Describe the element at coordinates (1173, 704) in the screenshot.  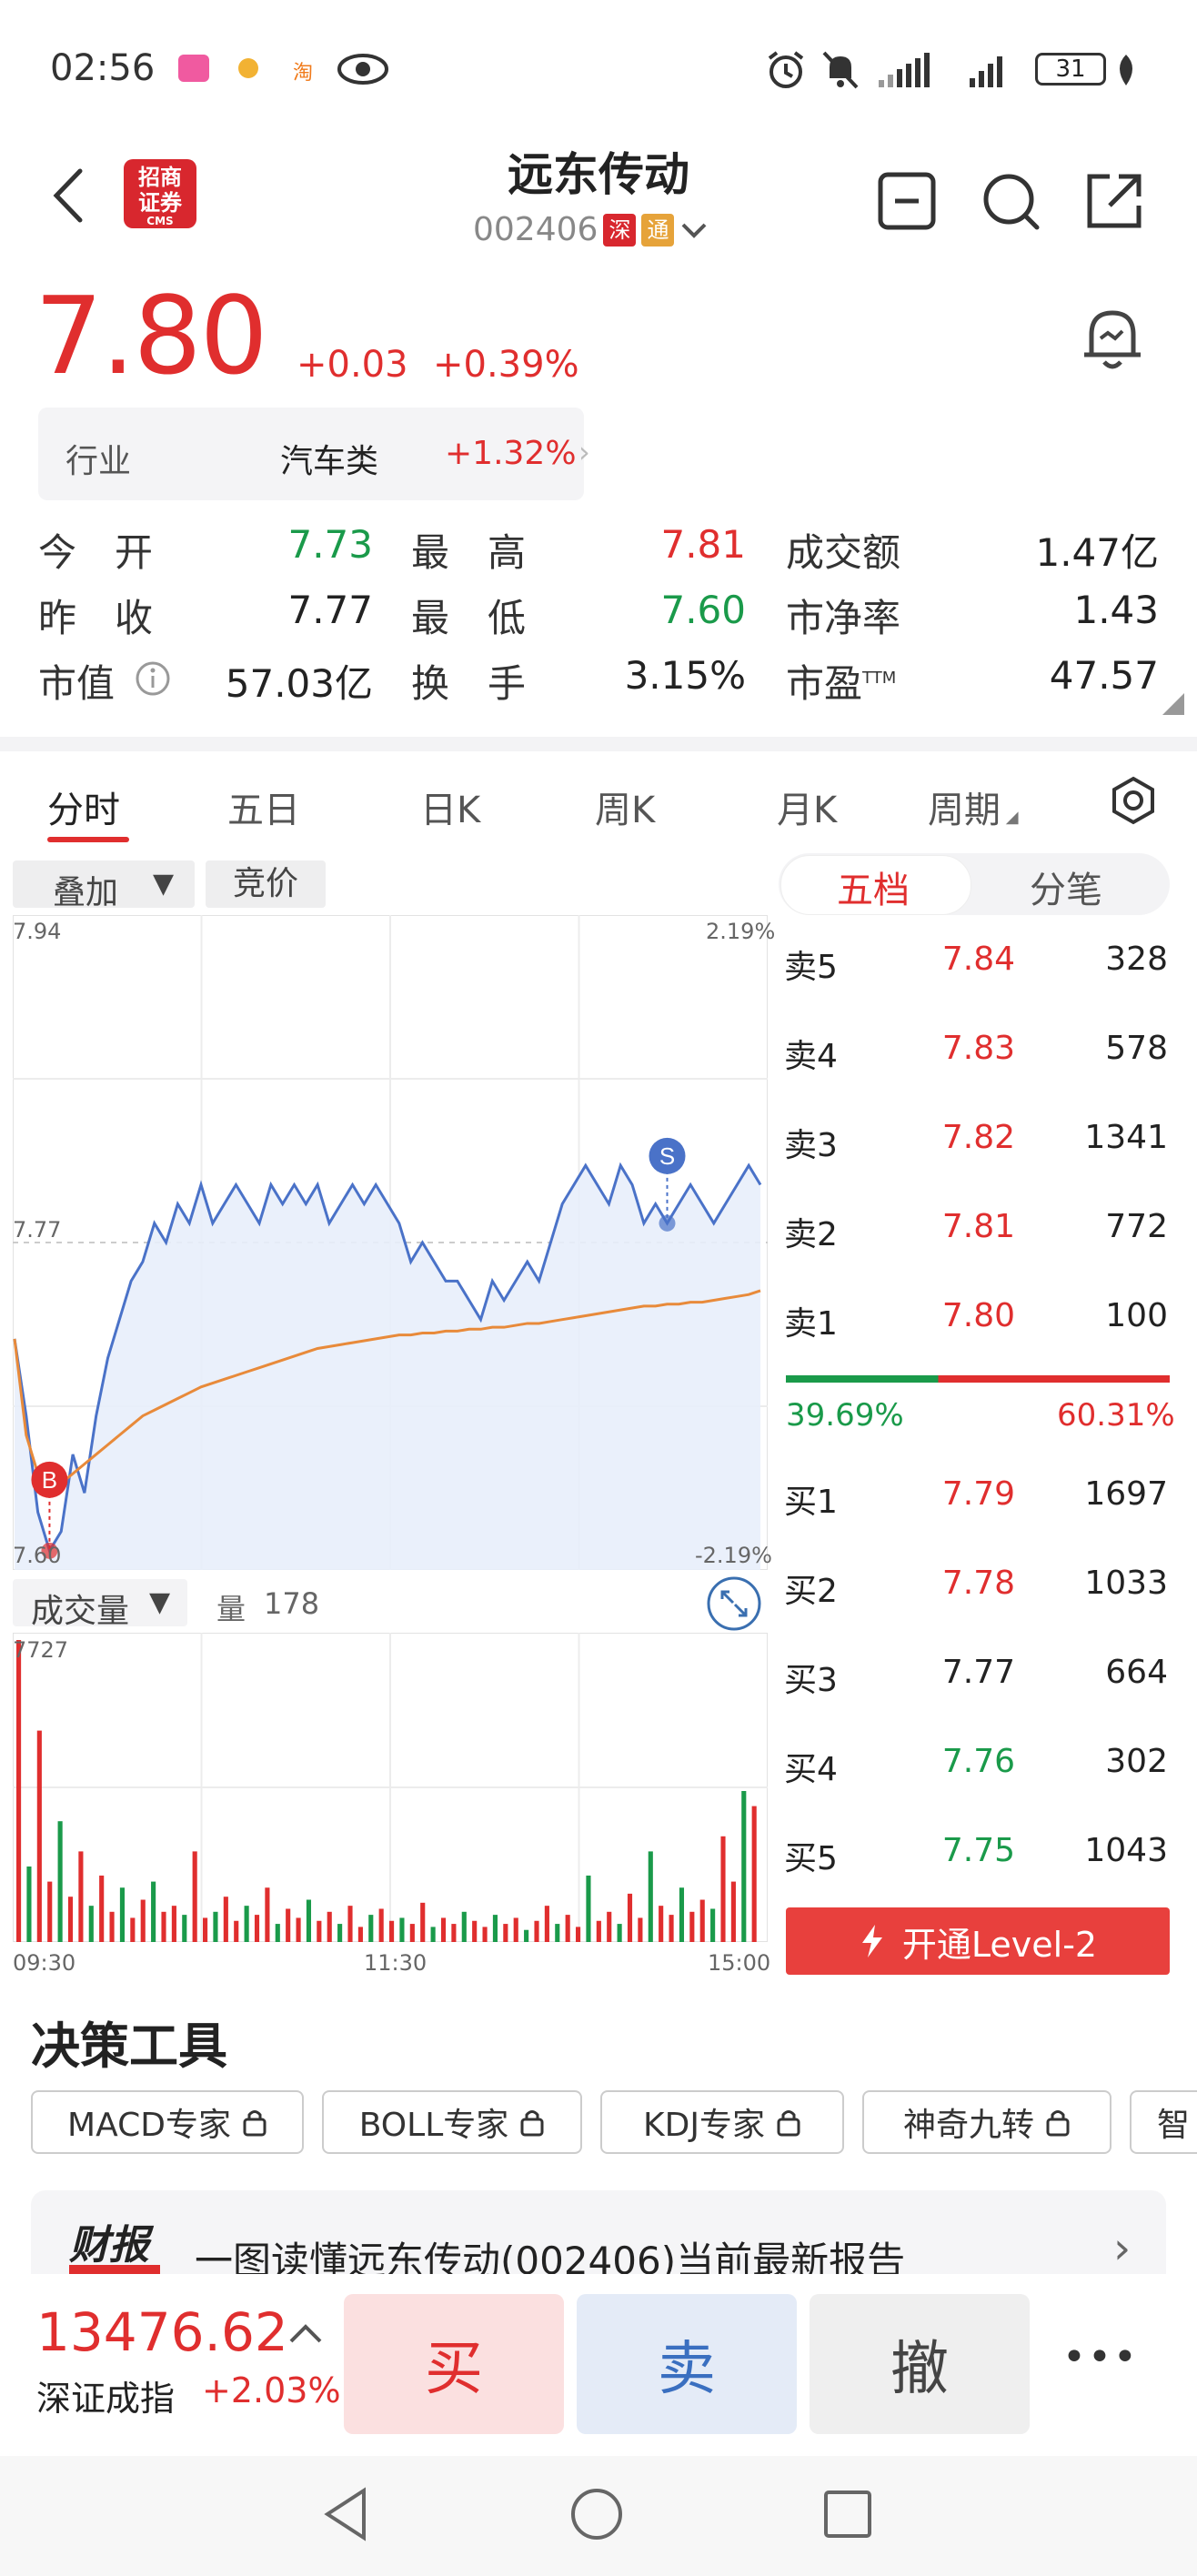
I see `expand-corner-icon` at that location.